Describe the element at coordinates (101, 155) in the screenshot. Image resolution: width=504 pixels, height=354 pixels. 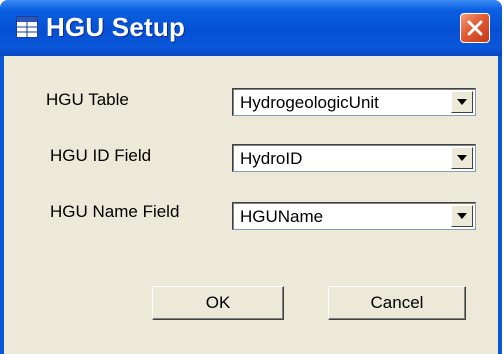
I see `hgu-id-field-label: HGU ID Field` at that location.